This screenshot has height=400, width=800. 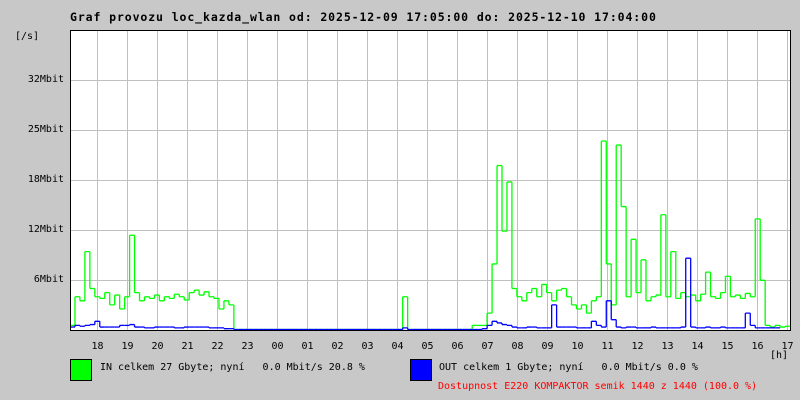 I want to click on x-tick-label: 10, so click(x=577, y=346).